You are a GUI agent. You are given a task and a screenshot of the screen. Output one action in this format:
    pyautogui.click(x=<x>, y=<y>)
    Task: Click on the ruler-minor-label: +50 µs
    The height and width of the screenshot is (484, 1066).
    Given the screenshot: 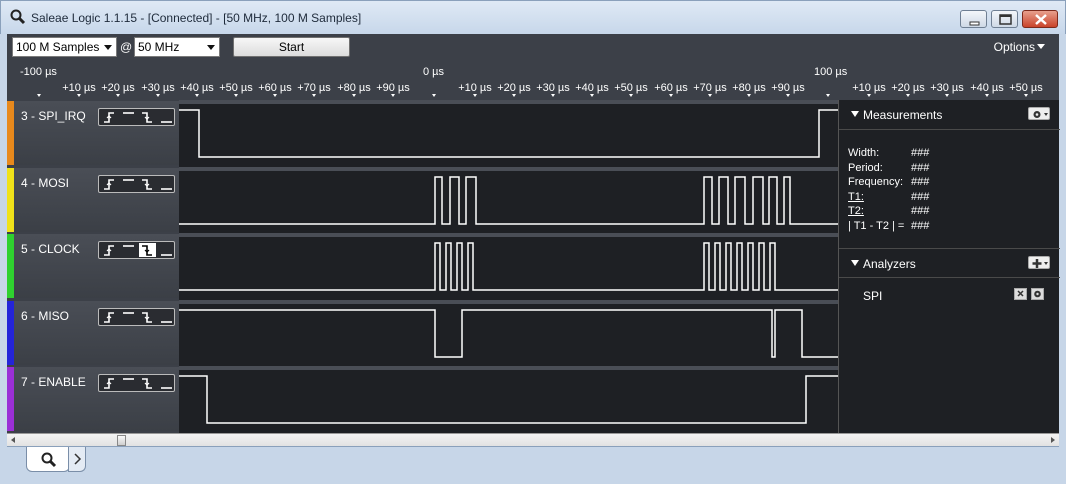 What is the action you would take?
    pyautogui.click(x=236, y=88)
    